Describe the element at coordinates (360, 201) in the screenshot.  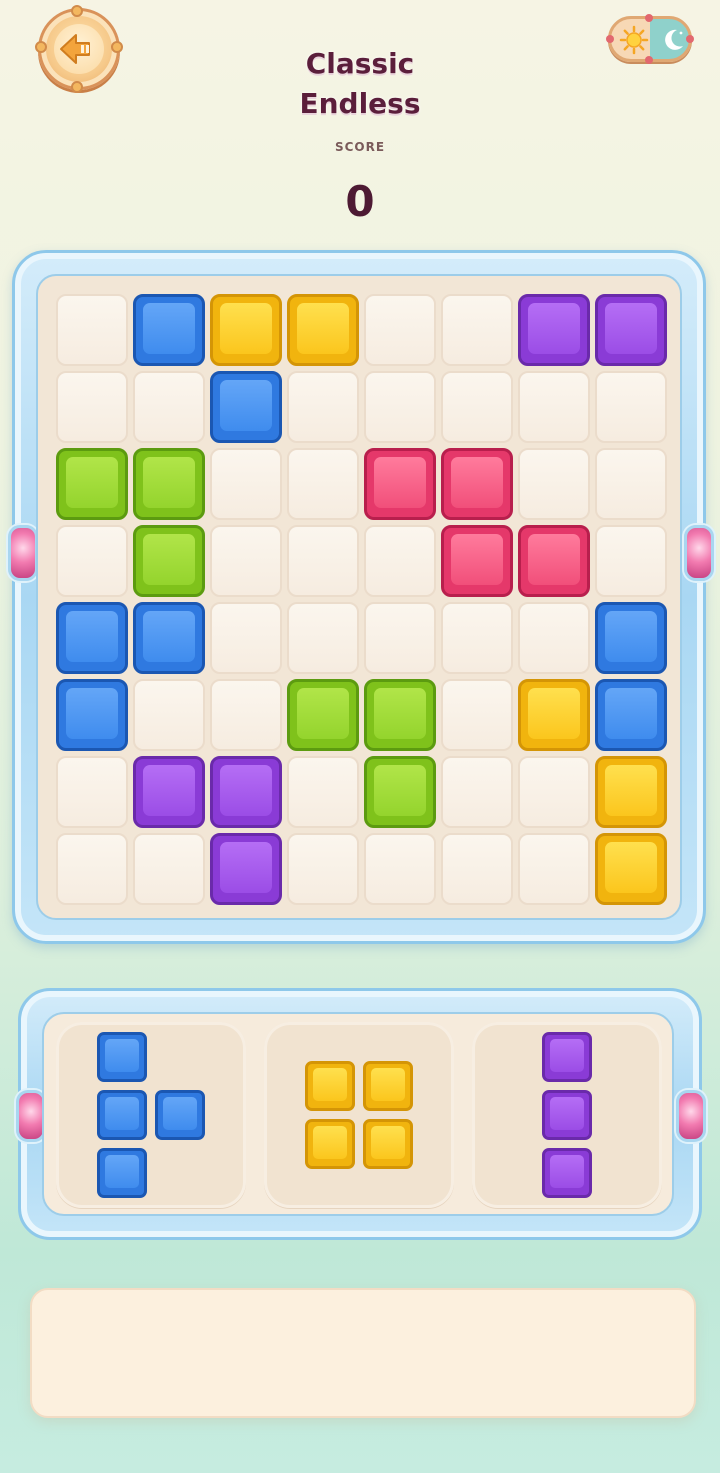
I see `score-value: 0` at that location.